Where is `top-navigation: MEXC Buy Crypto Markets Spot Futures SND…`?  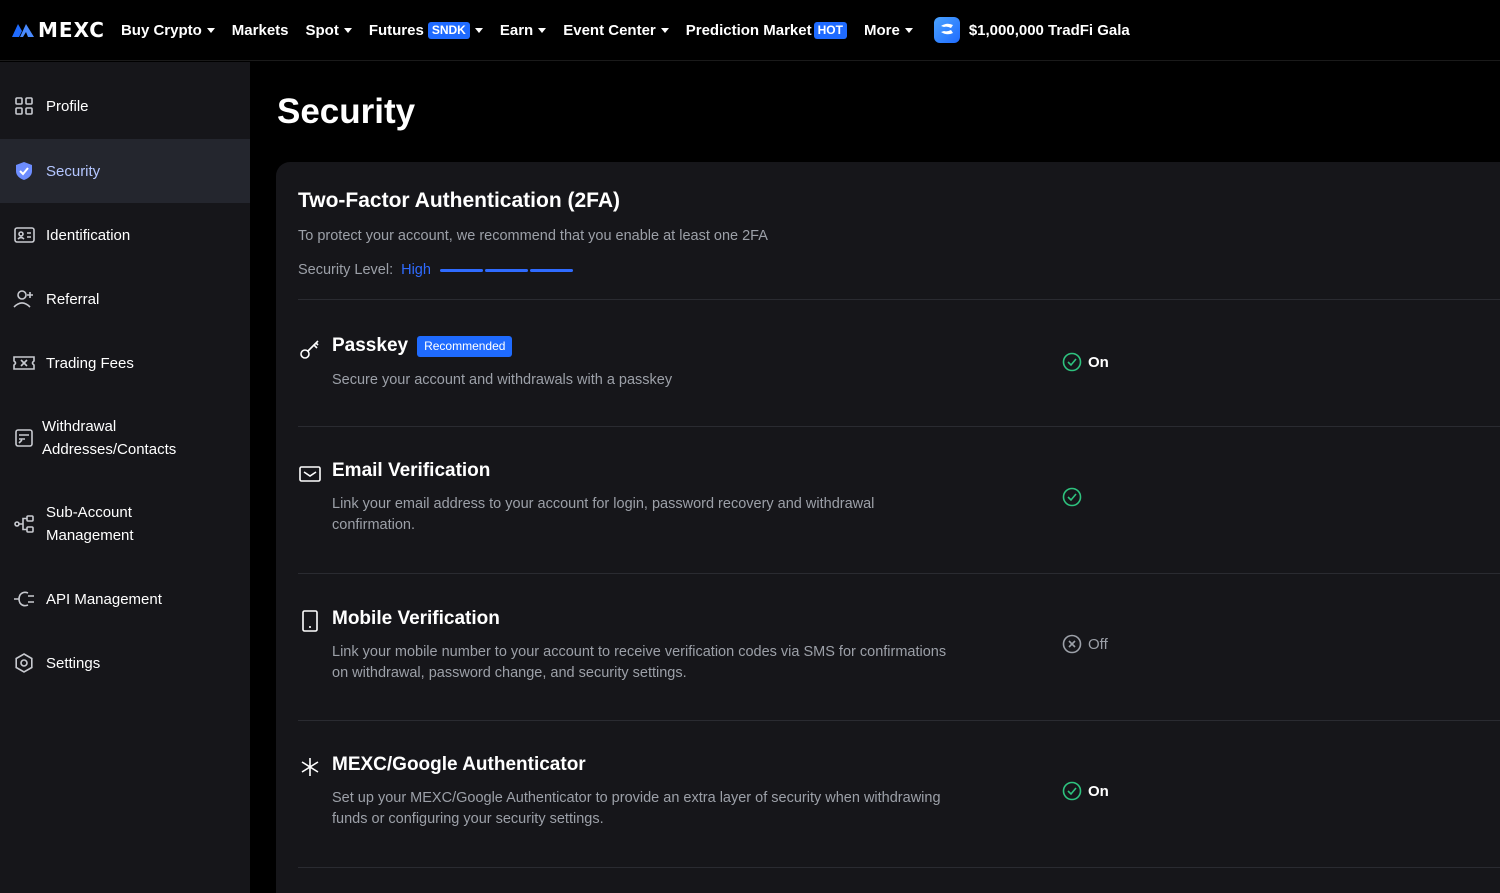
top-navigation: MEXC Buy Crypto Markets Spot Futures SND… is located at coordinates (750, 30).